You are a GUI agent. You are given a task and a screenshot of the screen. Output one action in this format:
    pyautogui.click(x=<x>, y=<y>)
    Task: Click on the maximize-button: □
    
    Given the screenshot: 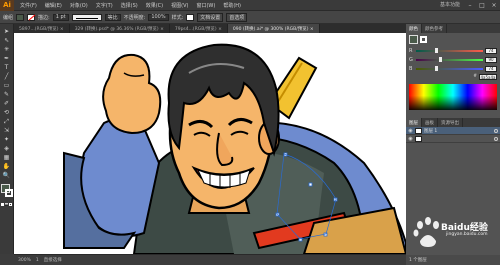 What is the action you would take?
    pyautogui.click(x=482, y=5)
    